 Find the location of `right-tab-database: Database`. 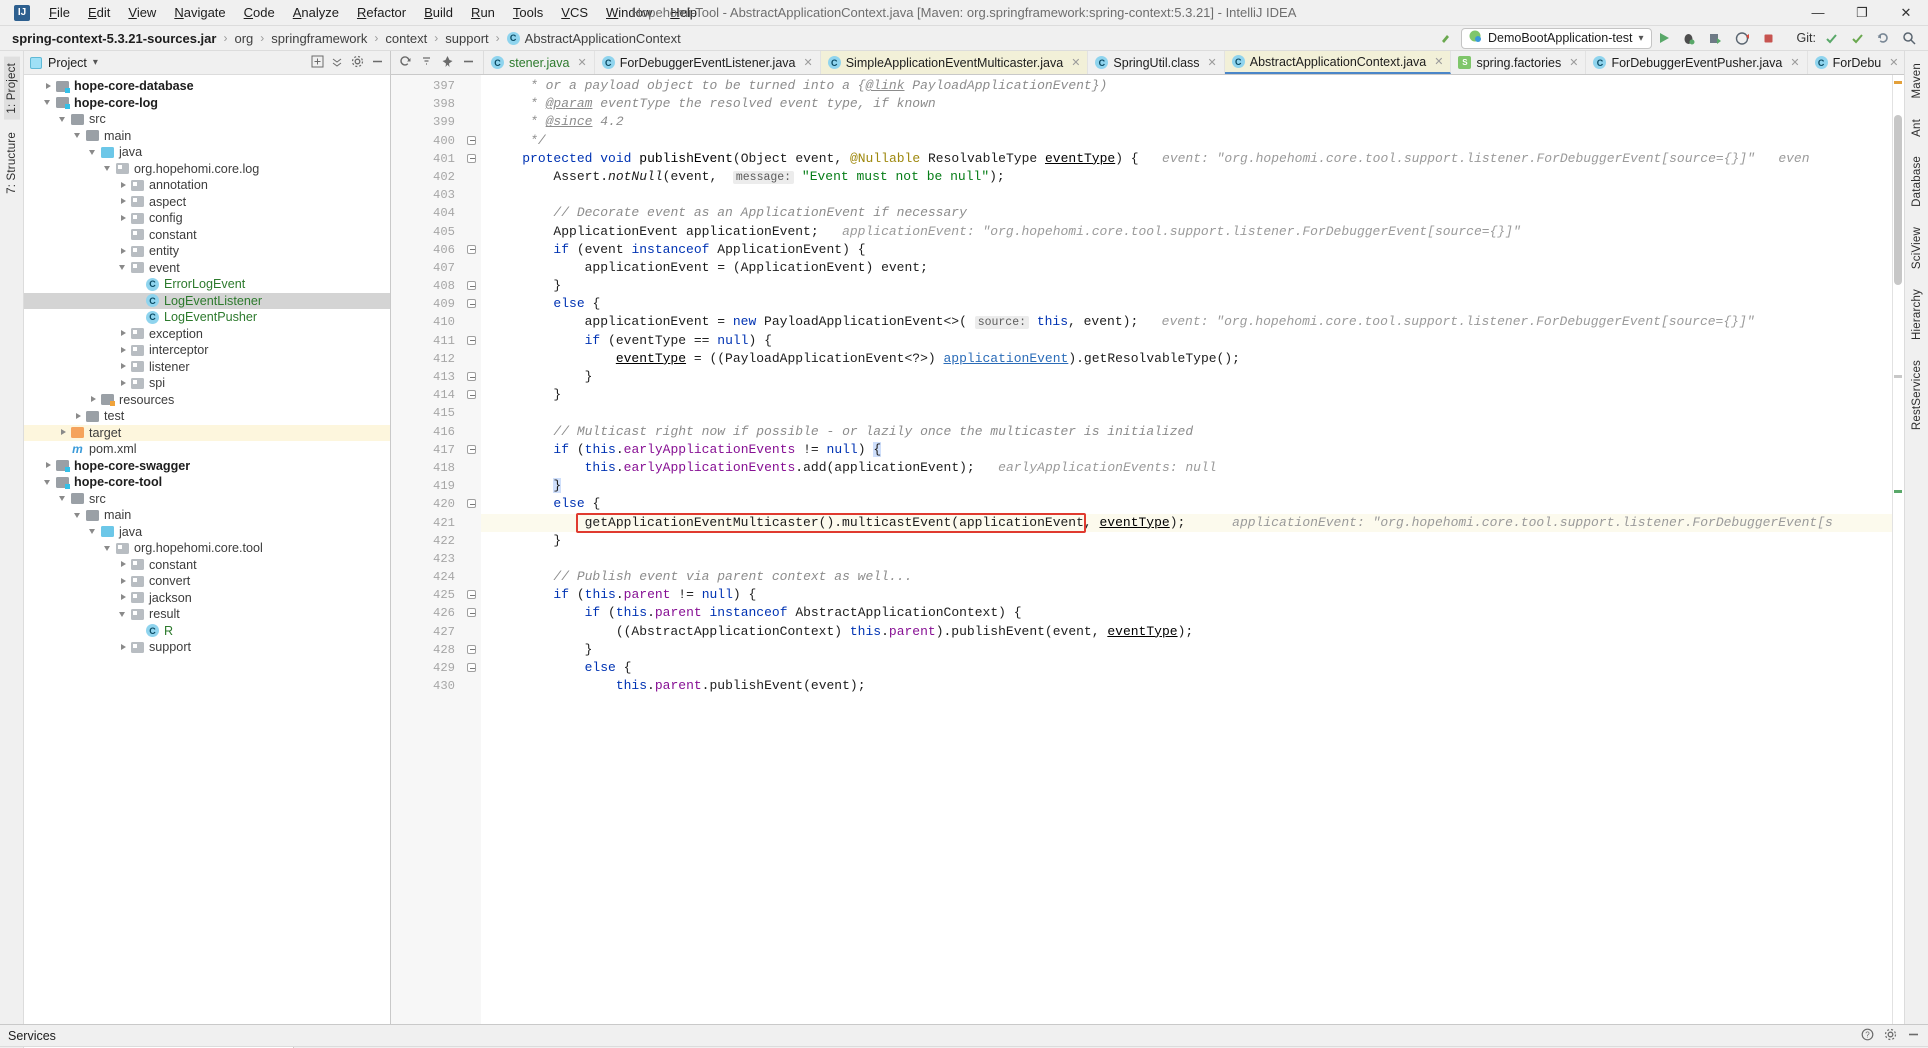

right-tab-database: Database is located at coordinates (1917, 181).